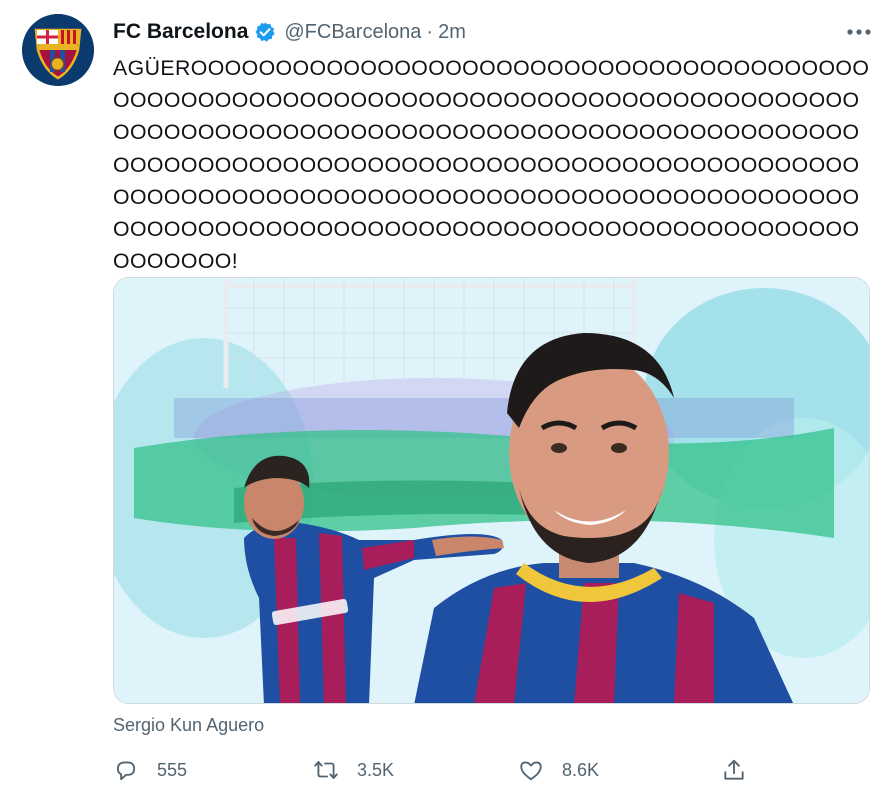  What do you see at coordinates (265, 32) in the screenshot?
I see `verified-badge-icon` at bounding box center [265, 32].